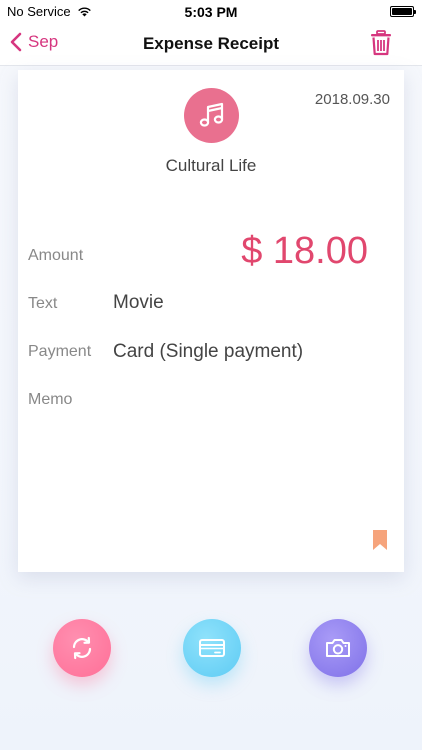  I want to click on repeat-button, so click(82, 648).